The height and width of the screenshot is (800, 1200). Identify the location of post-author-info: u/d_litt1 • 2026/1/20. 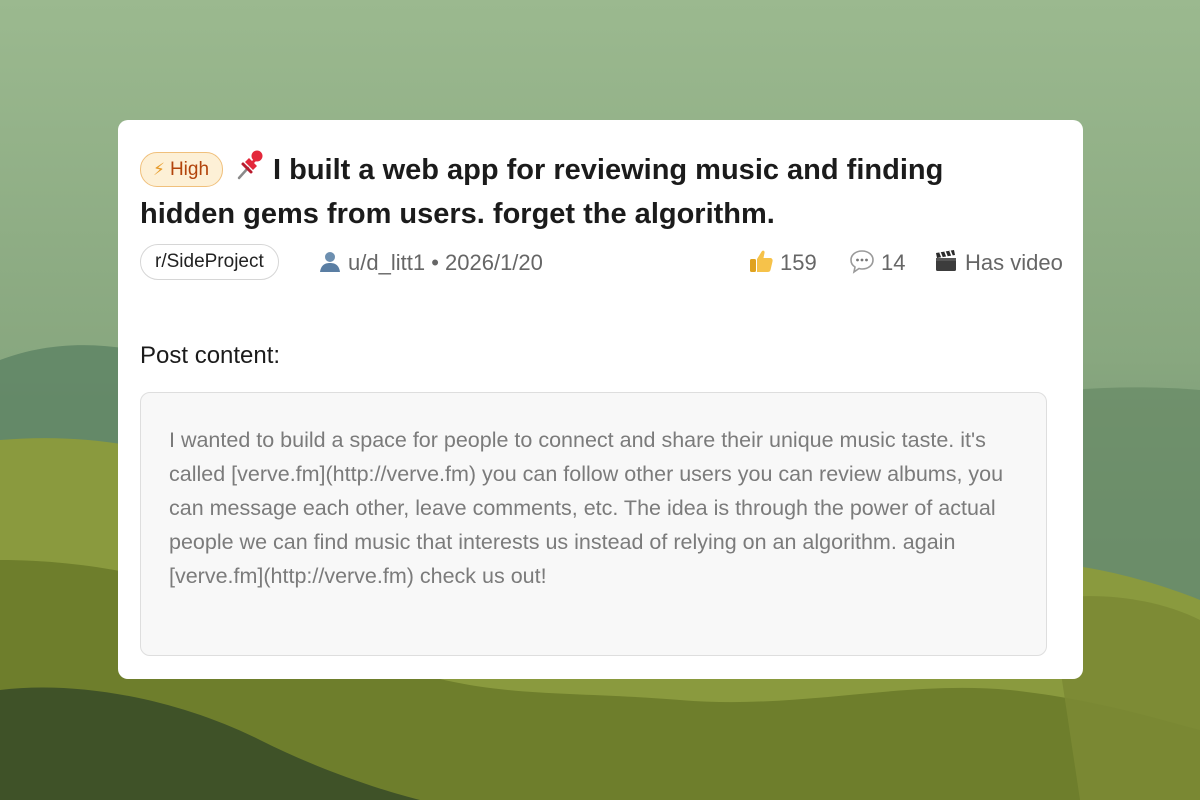
(430, 263).